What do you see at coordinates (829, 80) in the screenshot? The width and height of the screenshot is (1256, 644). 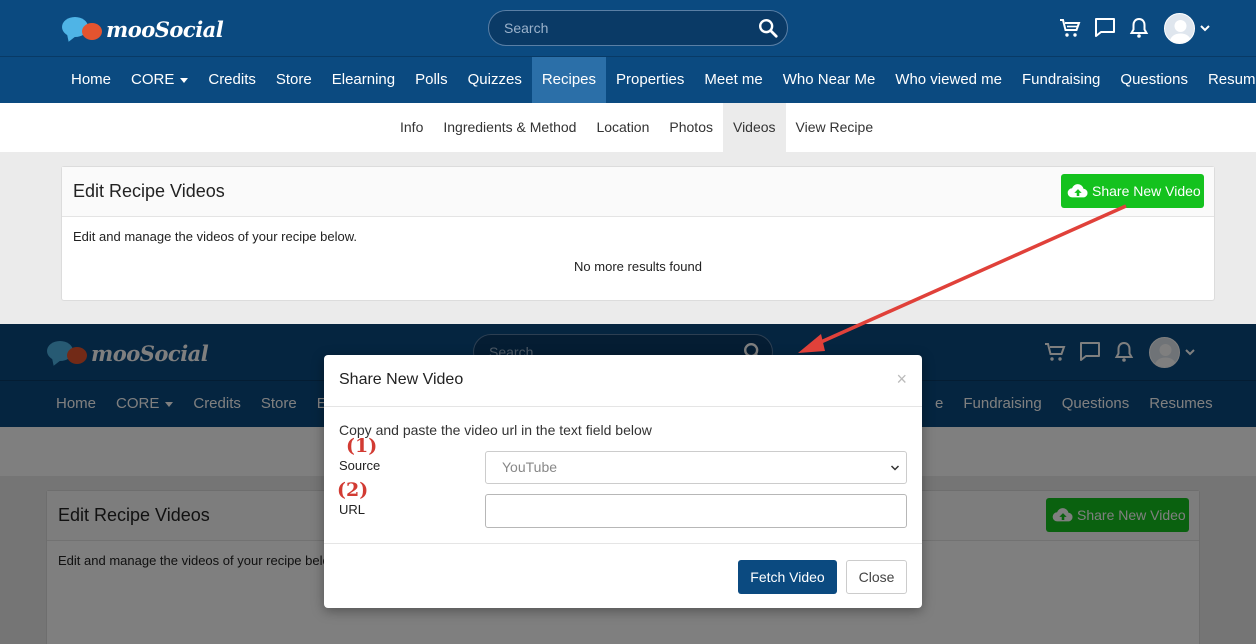 I see `nav-item-who-near-me: Who Near Me` at bounding box center [829, 80].